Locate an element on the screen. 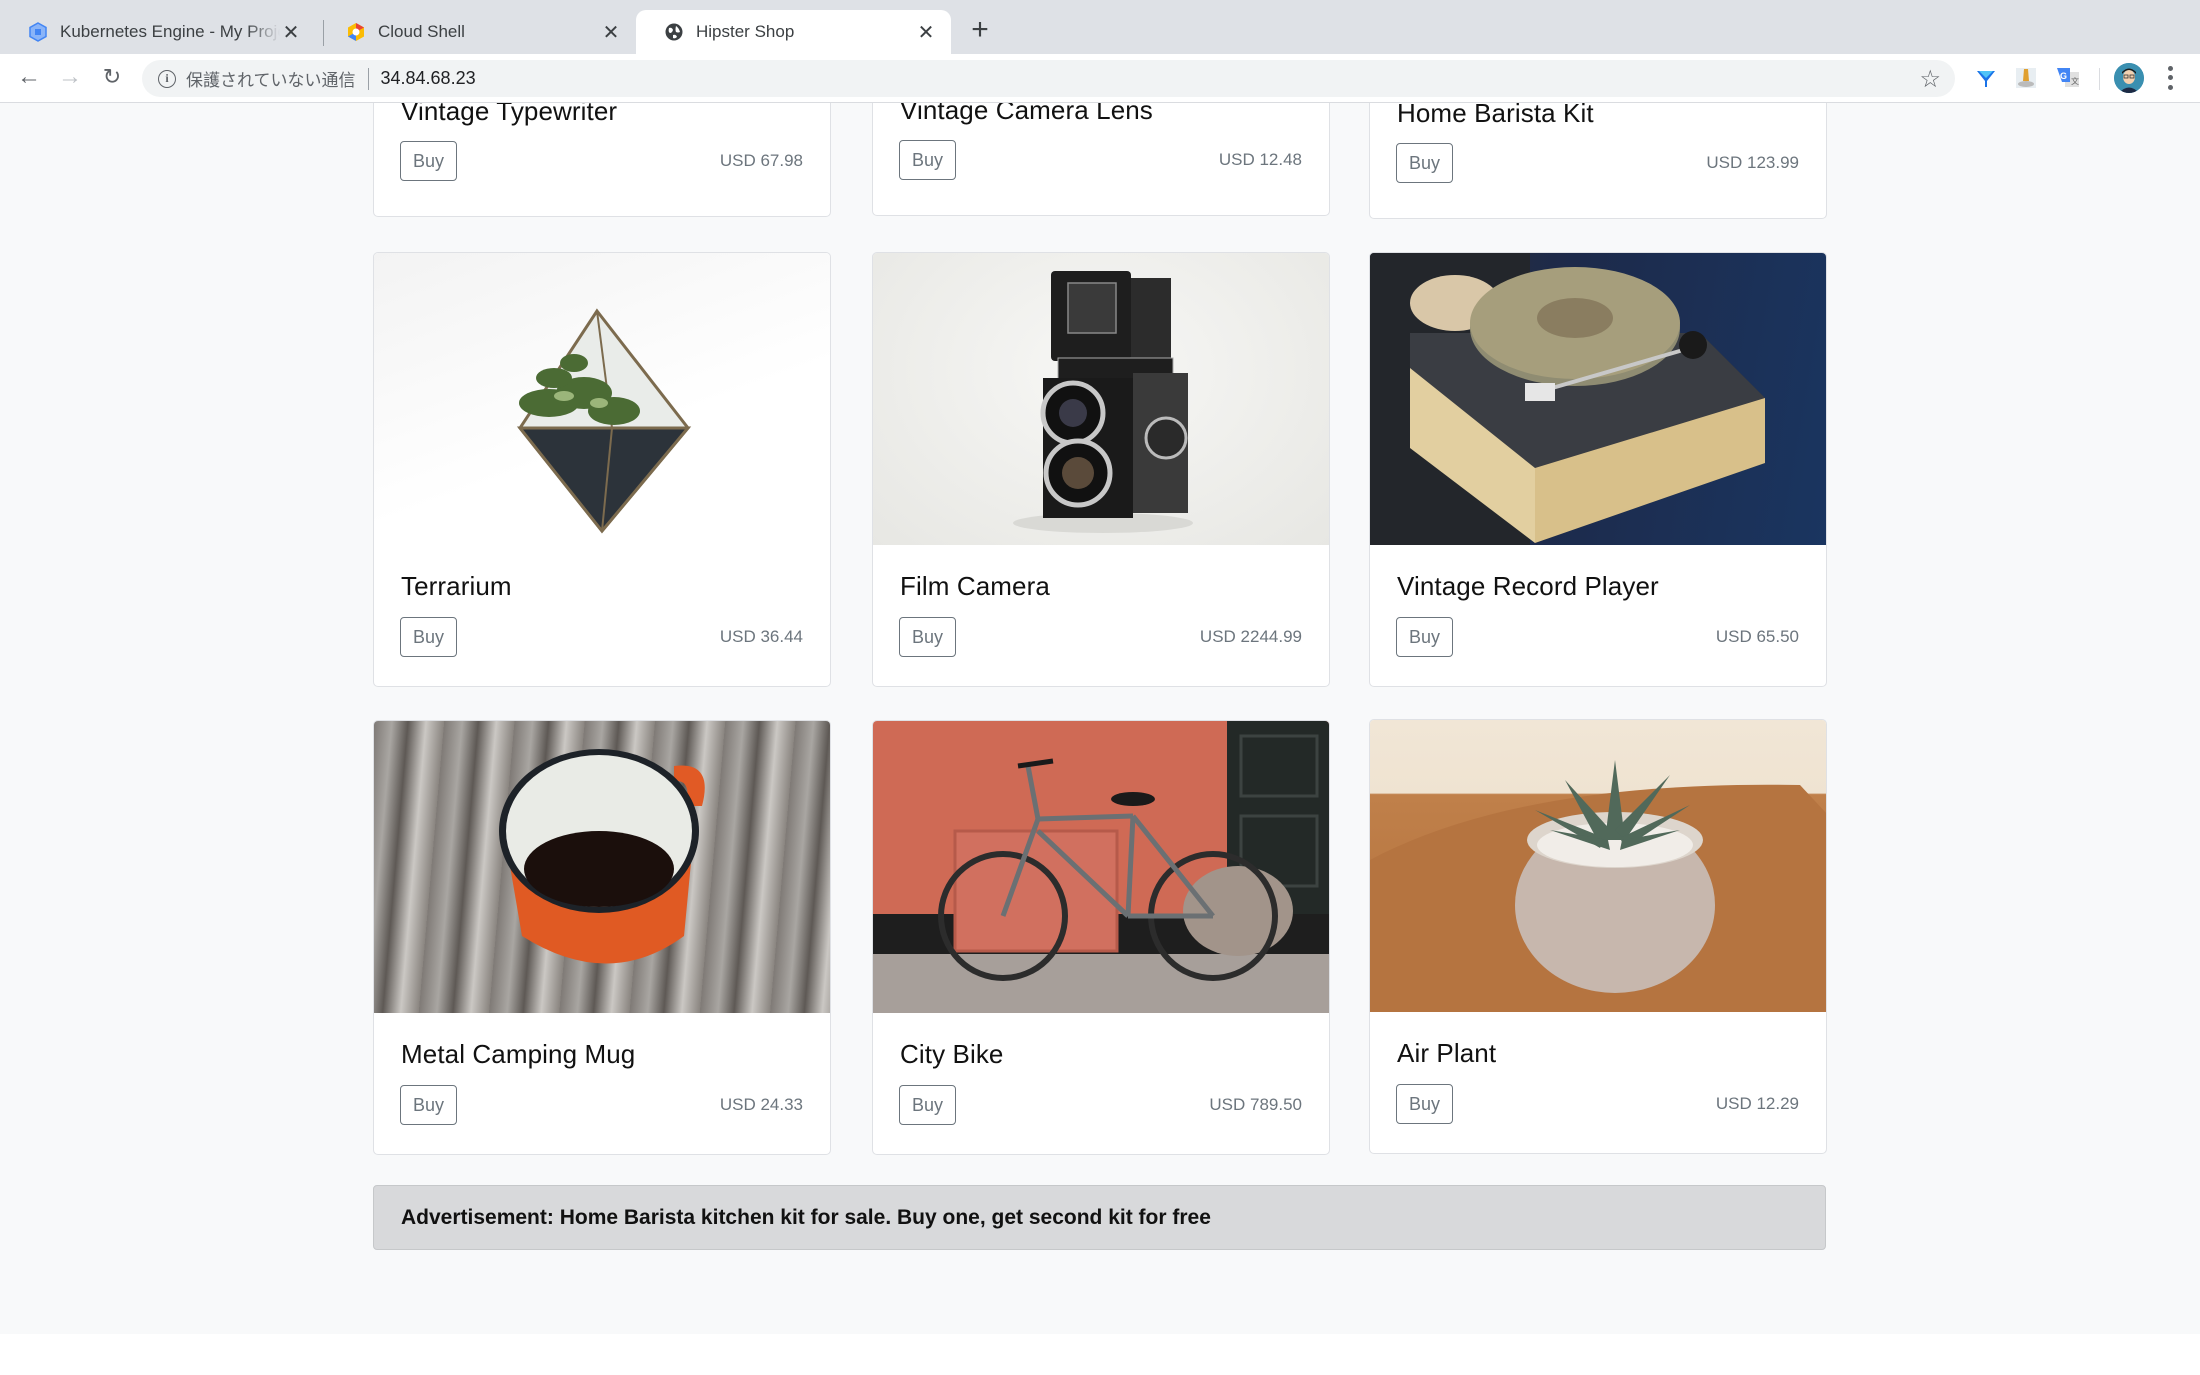 Image resolution: width=2200 pixels, height=1375 pixels. product-name: City Bike is located at coordinates (951, 1054).